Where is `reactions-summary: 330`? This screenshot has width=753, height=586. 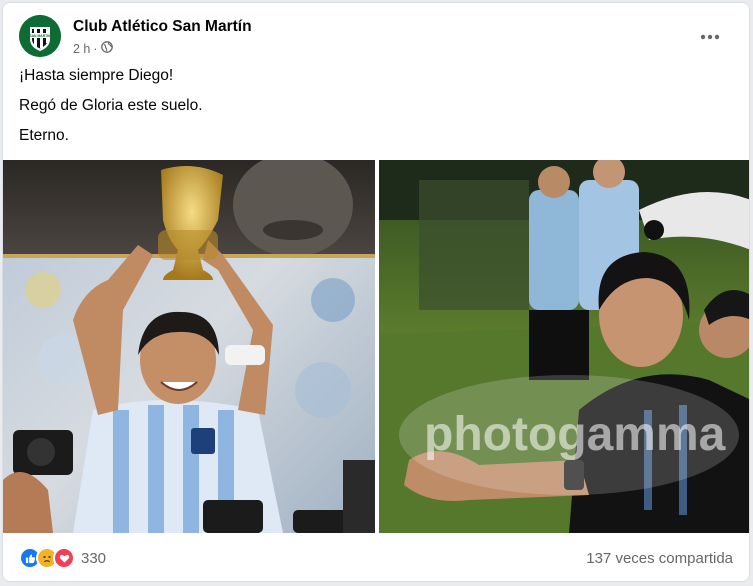
reactions-summary: 330 is located at coordinates (62, 558).